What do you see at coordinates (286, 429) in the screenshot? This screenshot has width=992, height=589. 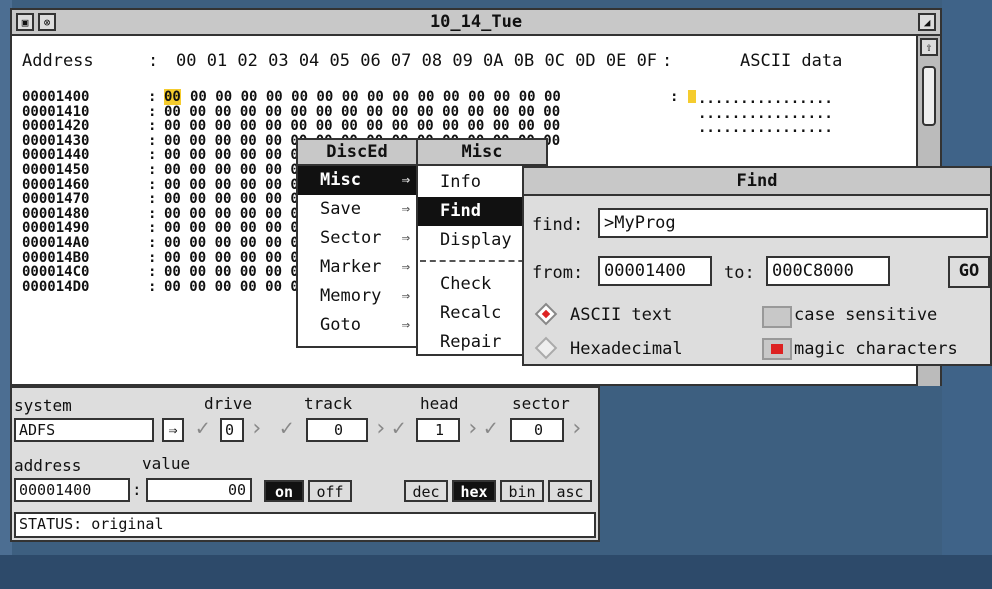 I see `track-decrement-icon: ✓` at bounding box center [286, 429].